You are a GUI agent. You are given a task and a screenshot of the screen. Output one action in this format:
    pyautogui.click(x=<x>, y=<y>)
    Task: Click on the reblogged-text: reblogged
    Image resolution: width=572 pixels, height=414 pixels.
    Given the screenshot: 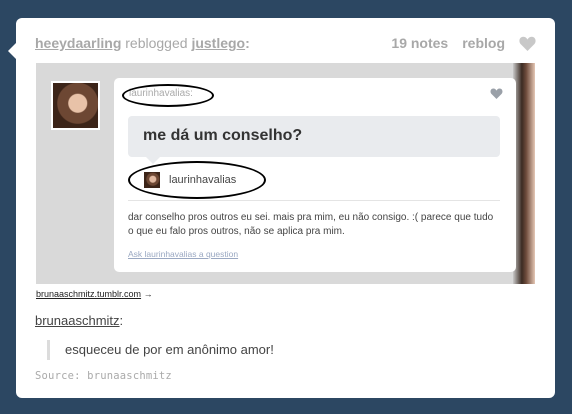 What is the action you would take?
    pyautogui.click(x=156, y=43)
    